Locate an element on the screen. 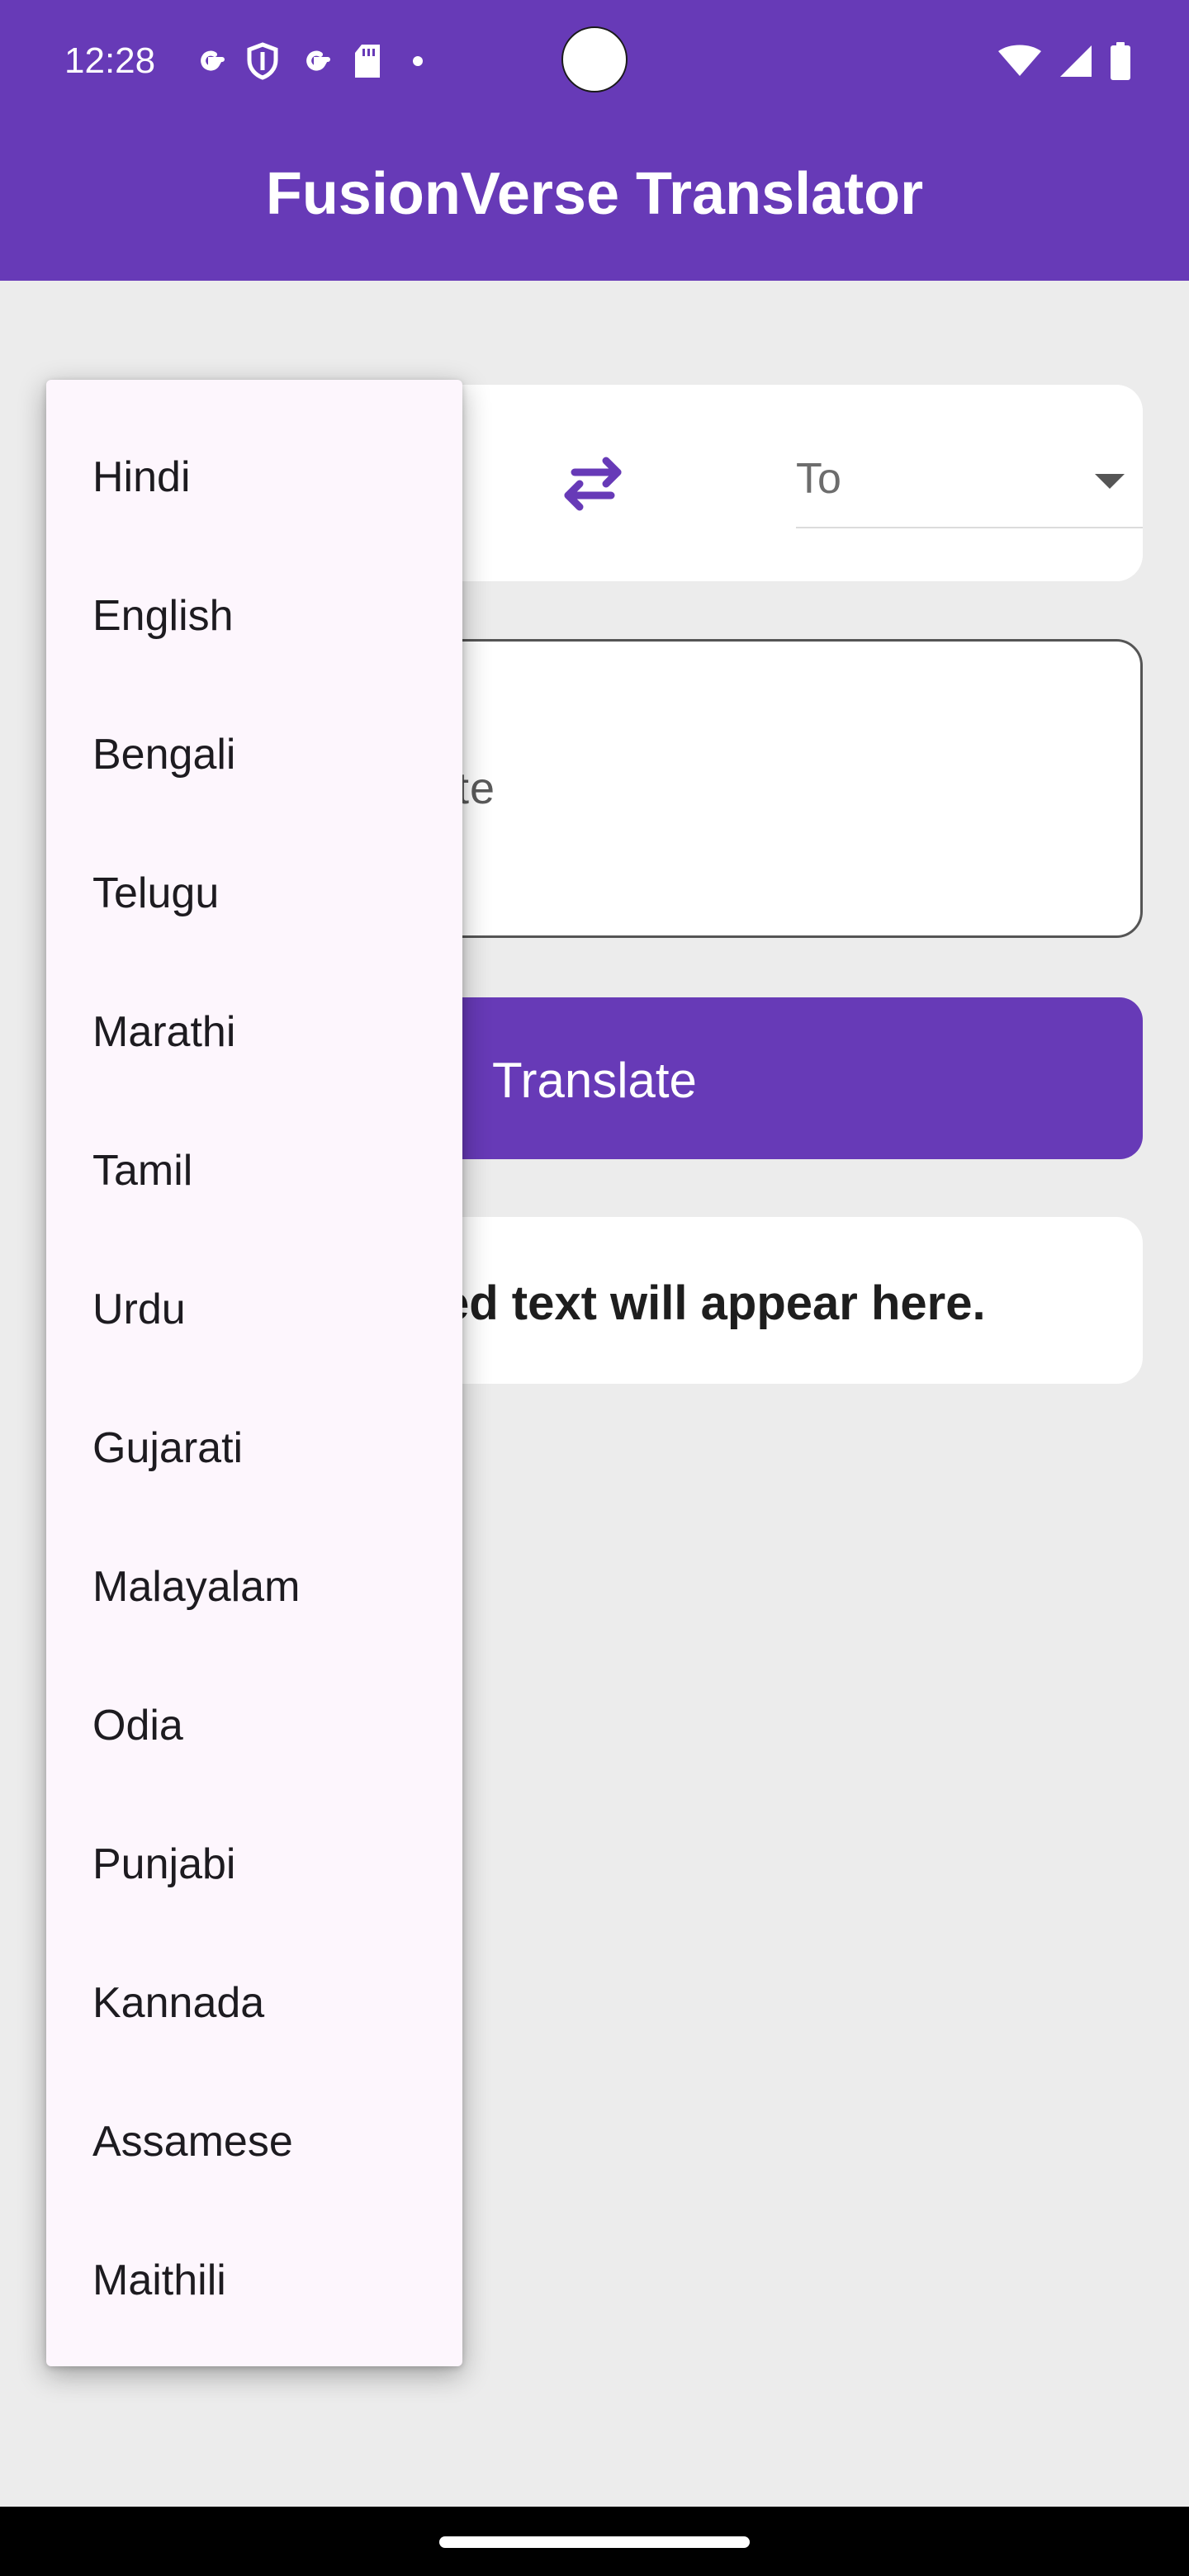 This screenshot has height=2576, width=1189. menu-item-label: Marathi is located at coordinates (164, 1032).